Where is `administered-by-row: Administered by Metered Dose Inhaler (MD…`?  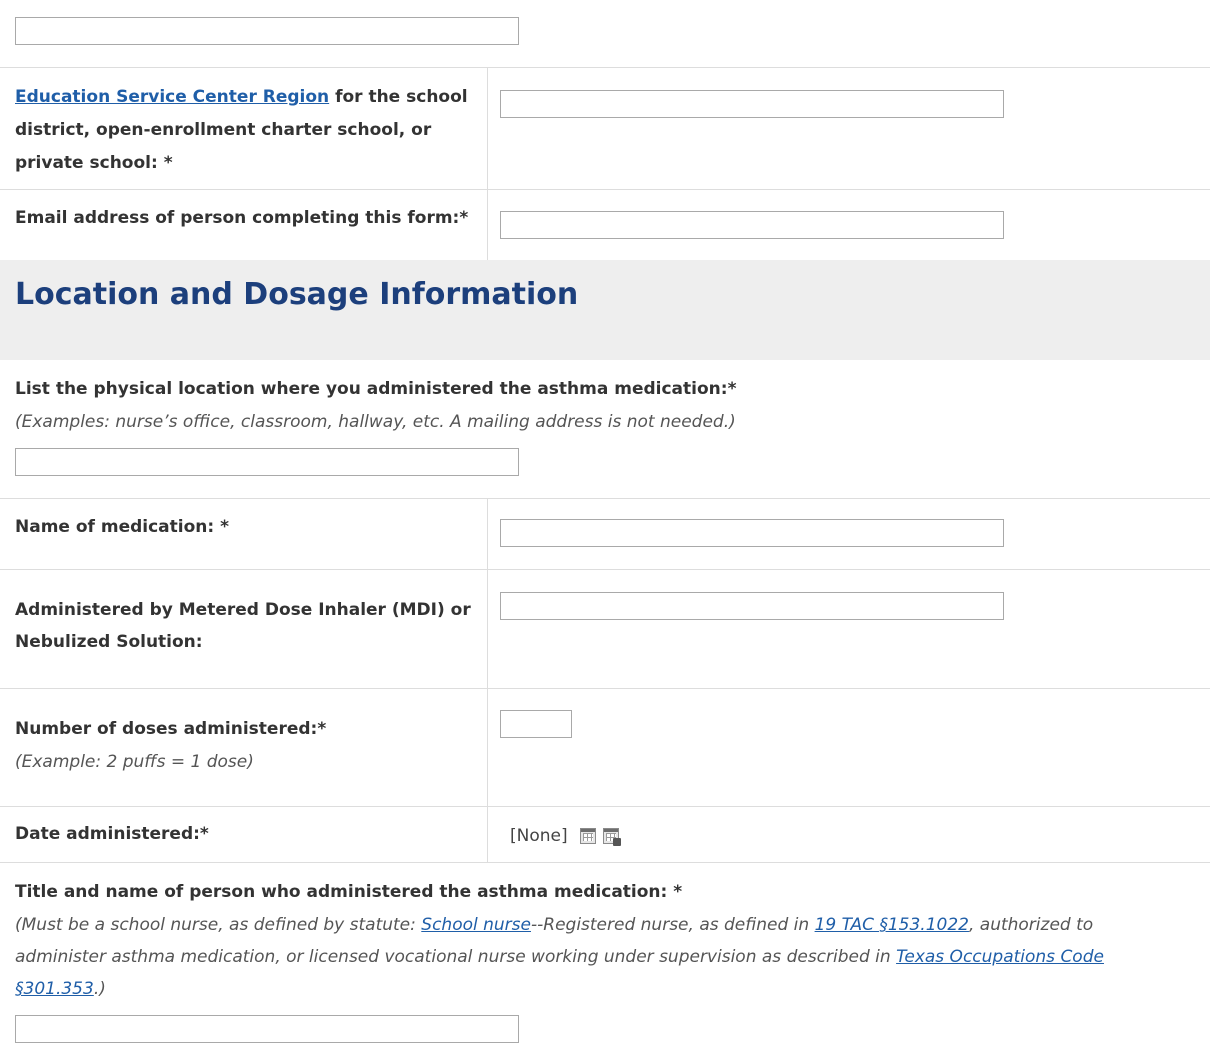 administered-by-row: Administered by Metered Dose Inhaler (MD… is located at coordinates (605, 629).